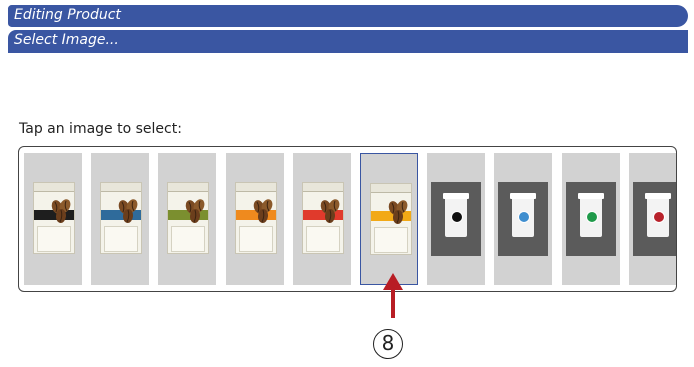  I want to click on red-arrow-annotation, so click(393, 295).